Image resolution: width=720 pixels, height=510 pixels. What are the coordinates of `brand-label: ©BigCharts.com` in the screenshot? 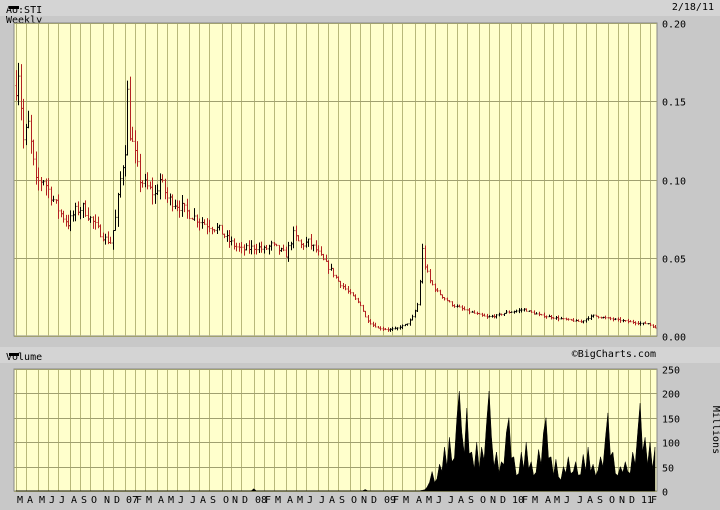 It's located at (613, 354).